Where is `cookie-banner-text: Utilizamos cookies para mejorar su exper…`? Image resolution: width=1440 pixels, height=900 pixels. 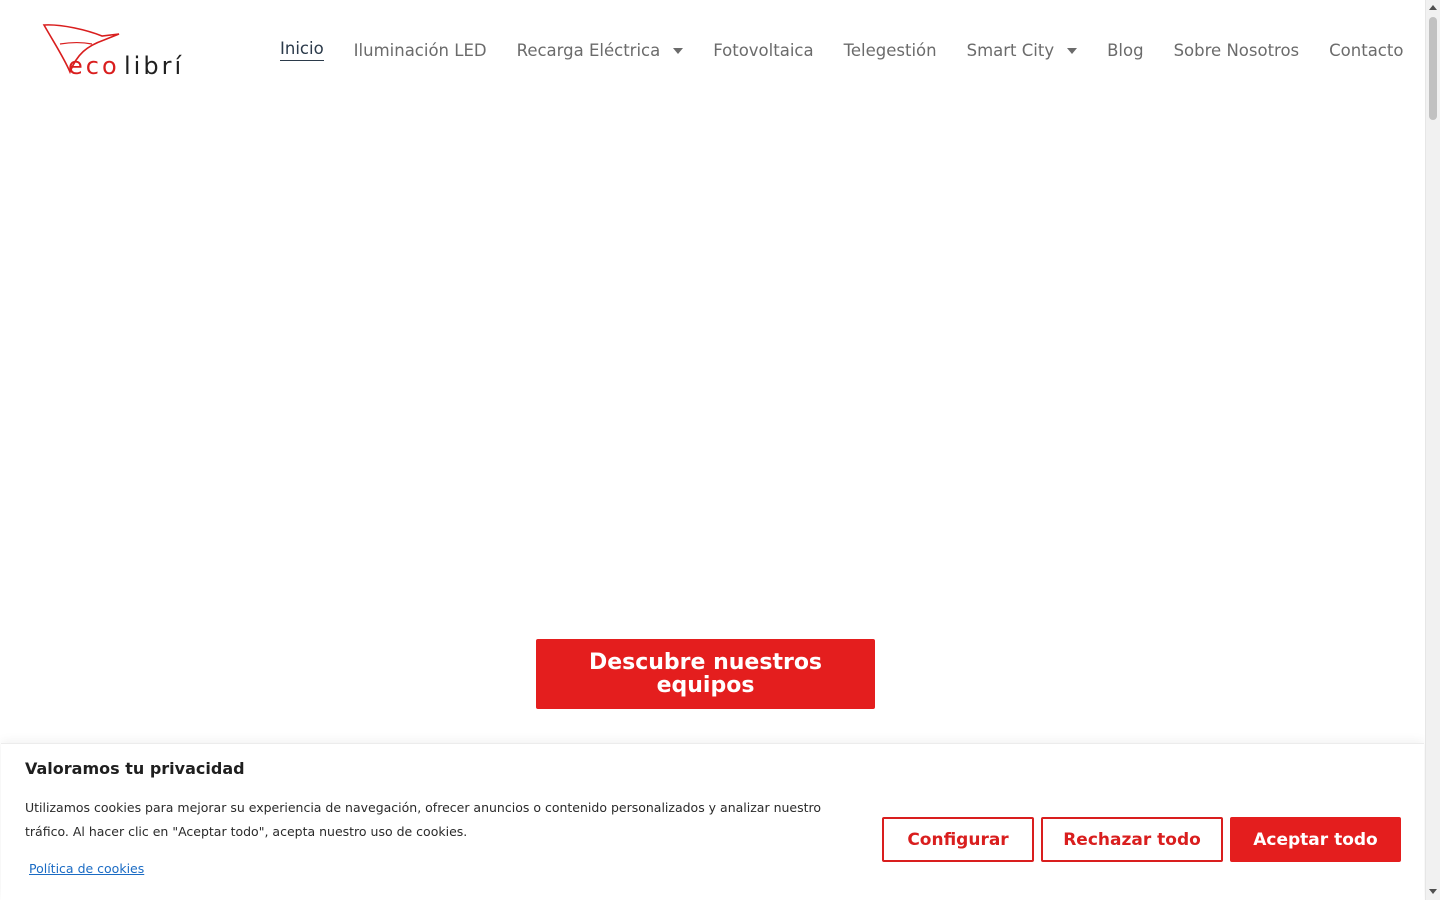 cookie-banner-text: Utilizamos cookies para mejorar su exper… is located at coordinates (423, 819).